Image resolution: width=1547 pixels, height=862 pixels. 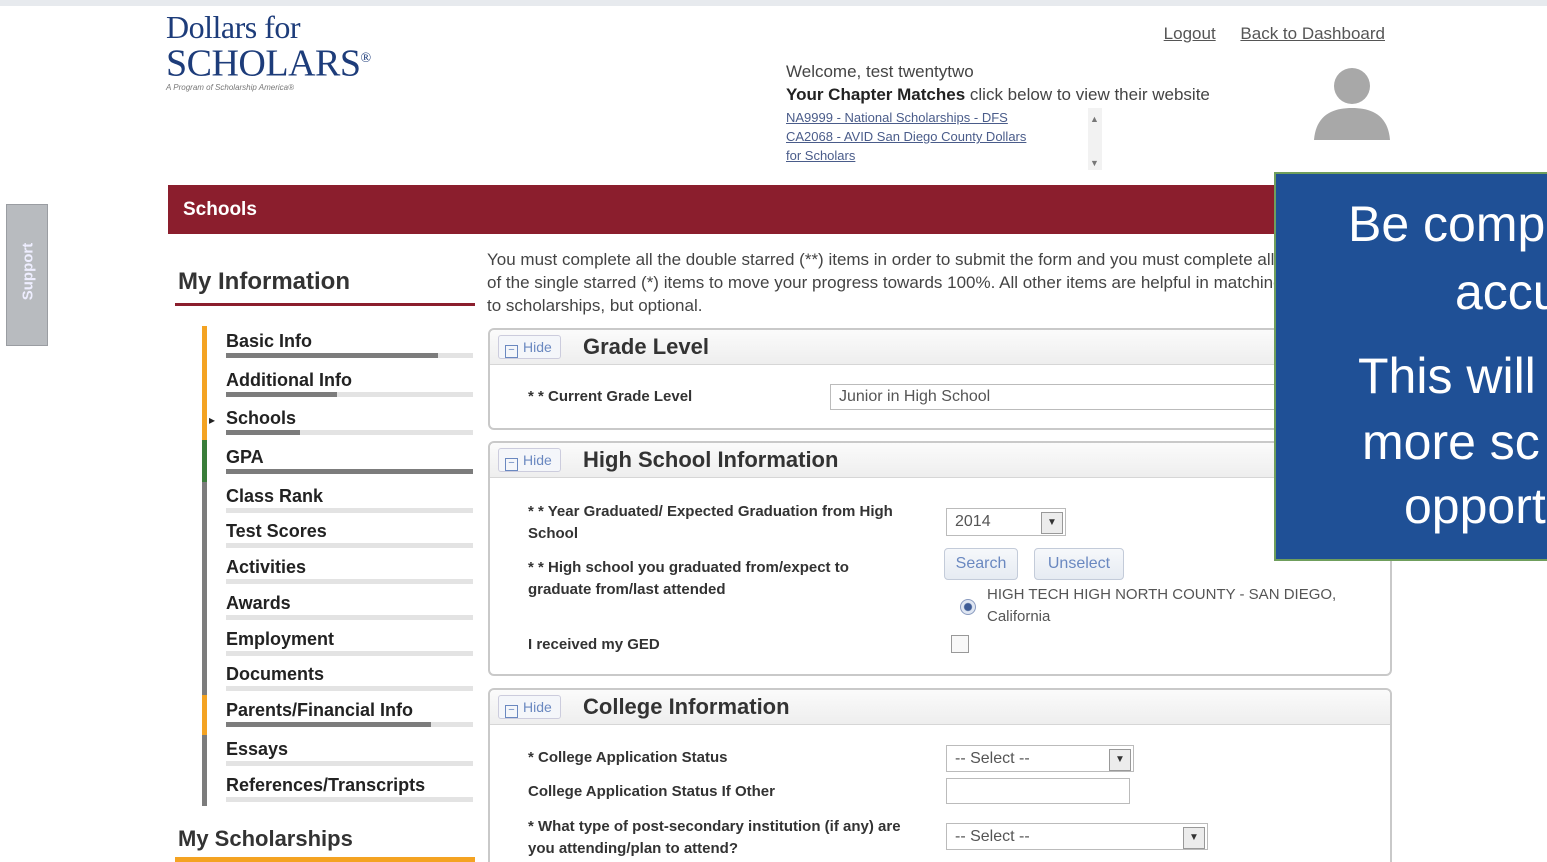 I want to click on my-scholarships-heading: My Scholarships, so click(x=265, y=839).